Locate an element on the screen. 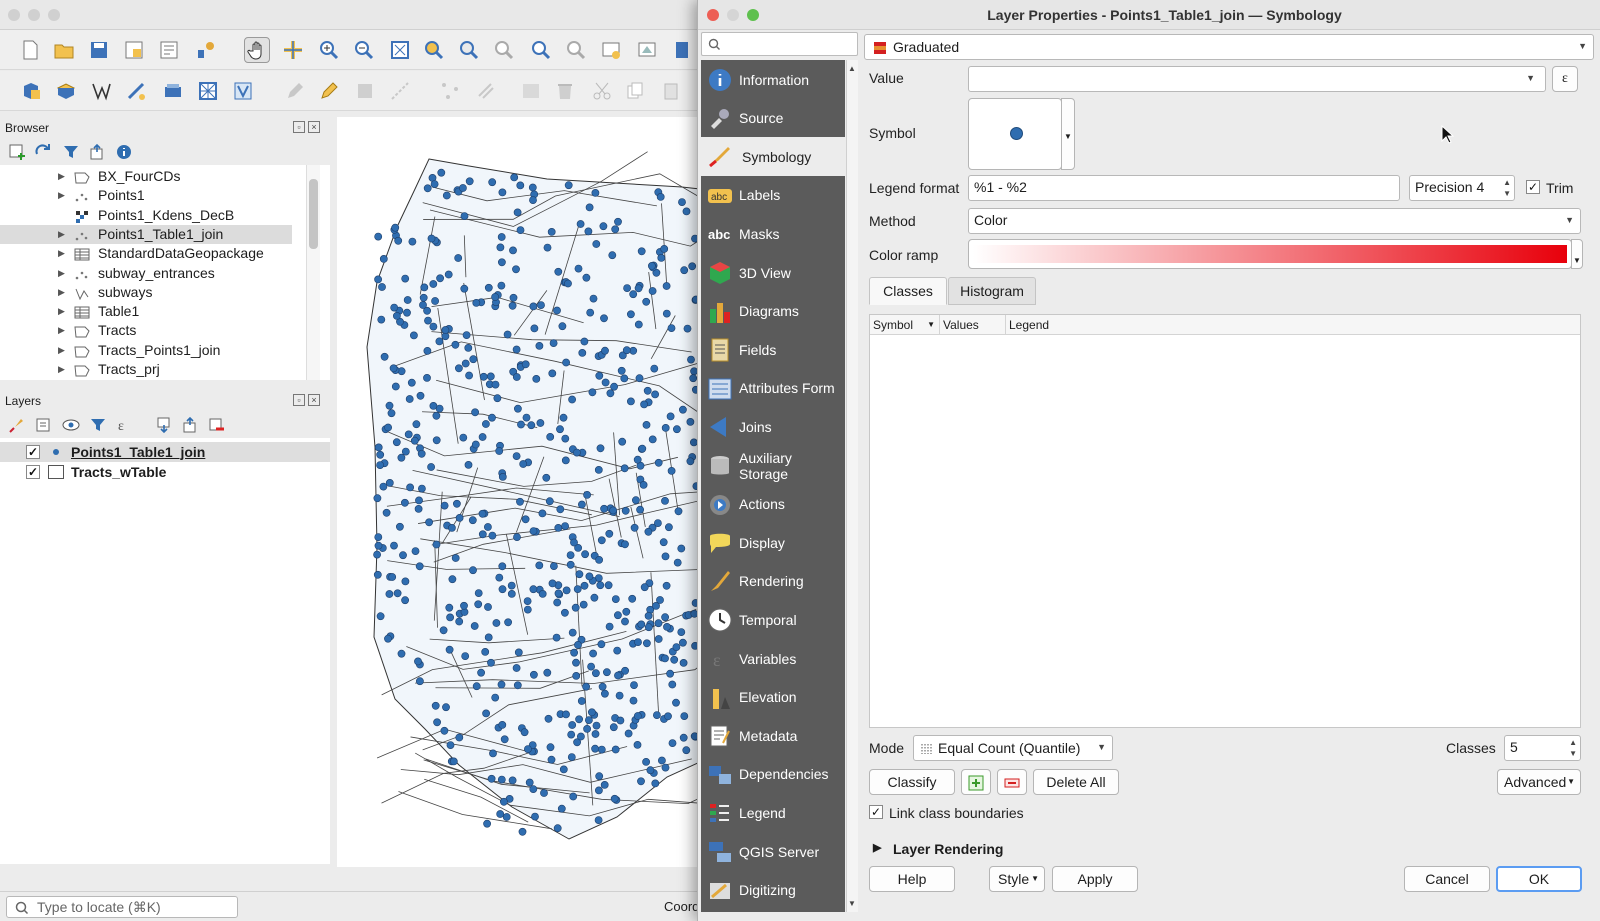 The image size is (1600, 921). locator-search-field: Type to locate (⌘K) is located at coordinates (122, 907).